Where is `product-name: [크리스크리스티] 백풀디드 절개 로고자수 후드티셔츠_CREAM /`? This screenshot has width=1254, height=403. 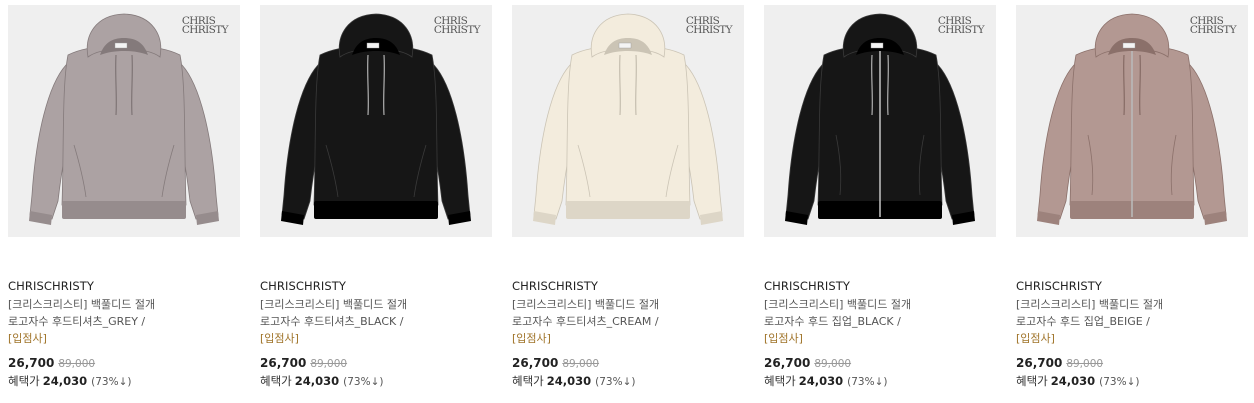 product-name: [크리스크리스티] 백풀디드 절개 로고자수 후드티셔츠_CREAM / is located at coordinates (628, 313).